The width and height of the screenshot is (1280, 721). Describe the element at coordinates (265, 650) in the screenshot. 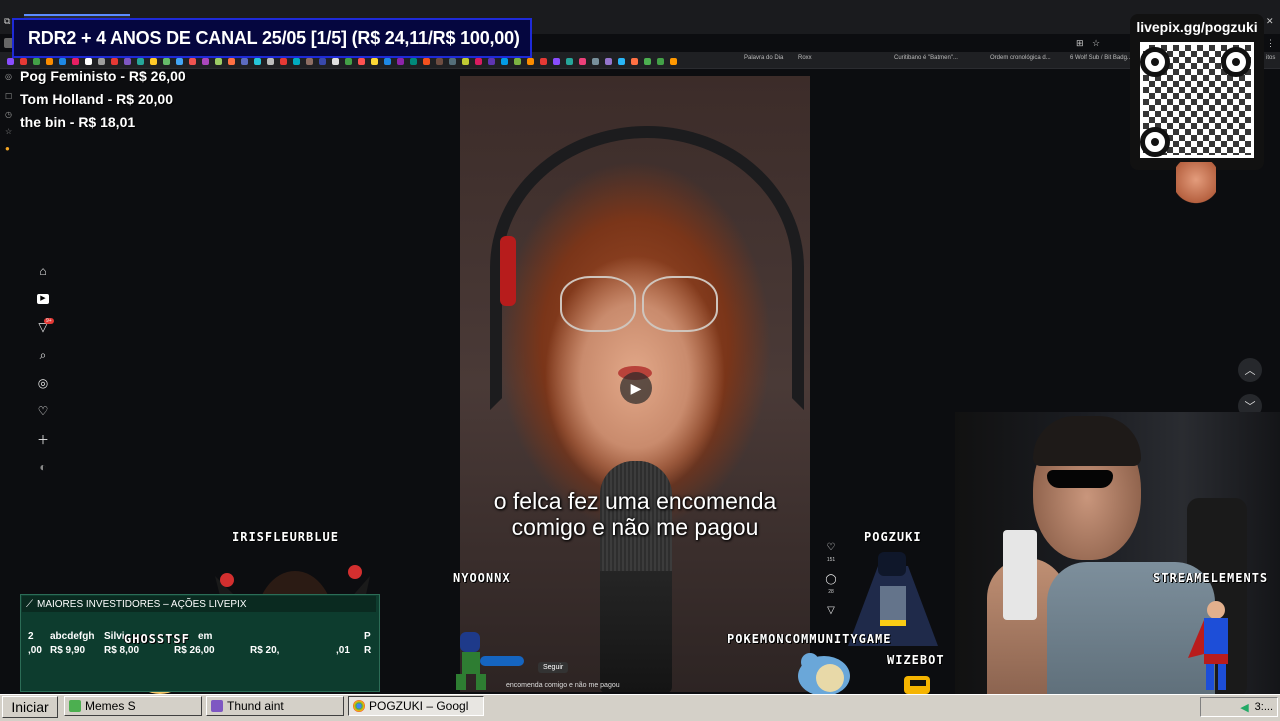

I see `investor-value: R$ 20,` at that location.